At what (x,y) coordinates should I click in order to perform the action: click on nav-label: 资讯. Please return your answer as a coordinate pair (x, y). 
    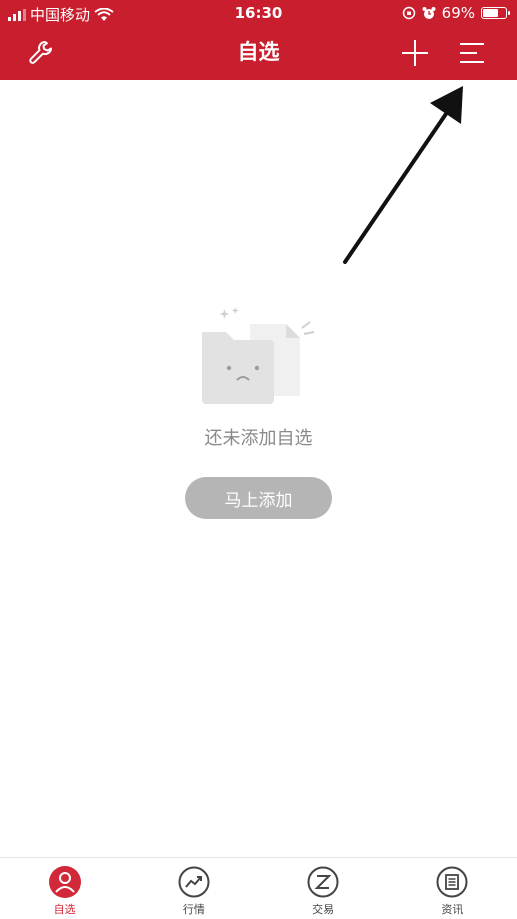
    Looking at the image, I should click on (452, 909).